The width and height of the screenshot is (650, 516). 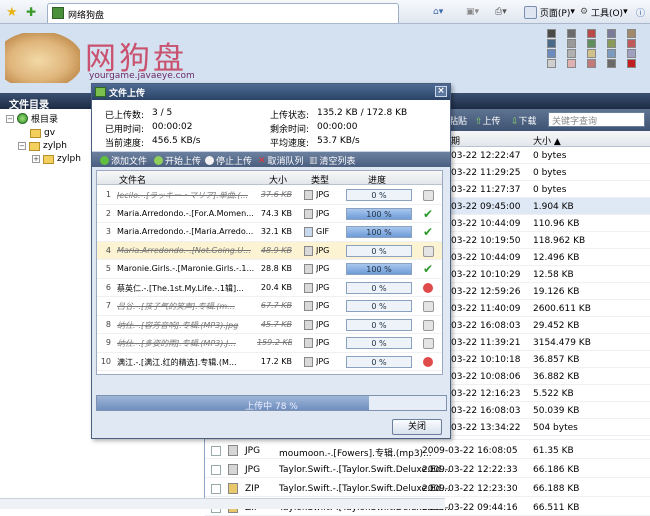 I want to click on file-list-row: 03-22 11:39:21 3154.479 KB, so click(x=547, y=342).